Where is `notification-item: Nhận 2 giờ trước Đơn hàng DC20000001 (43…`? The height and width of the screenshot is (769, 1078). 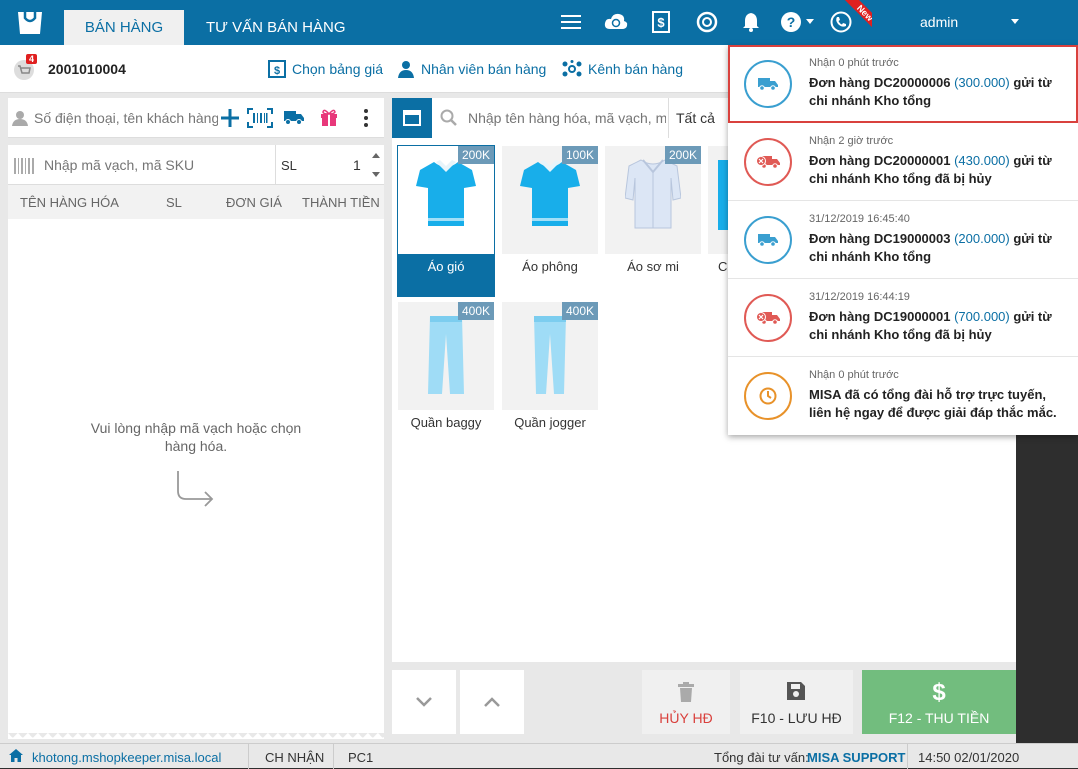 notification-item: Nhận 2 giờ trước Đơn hàng DC20000001 (43… is located at coordinates (903, 162).